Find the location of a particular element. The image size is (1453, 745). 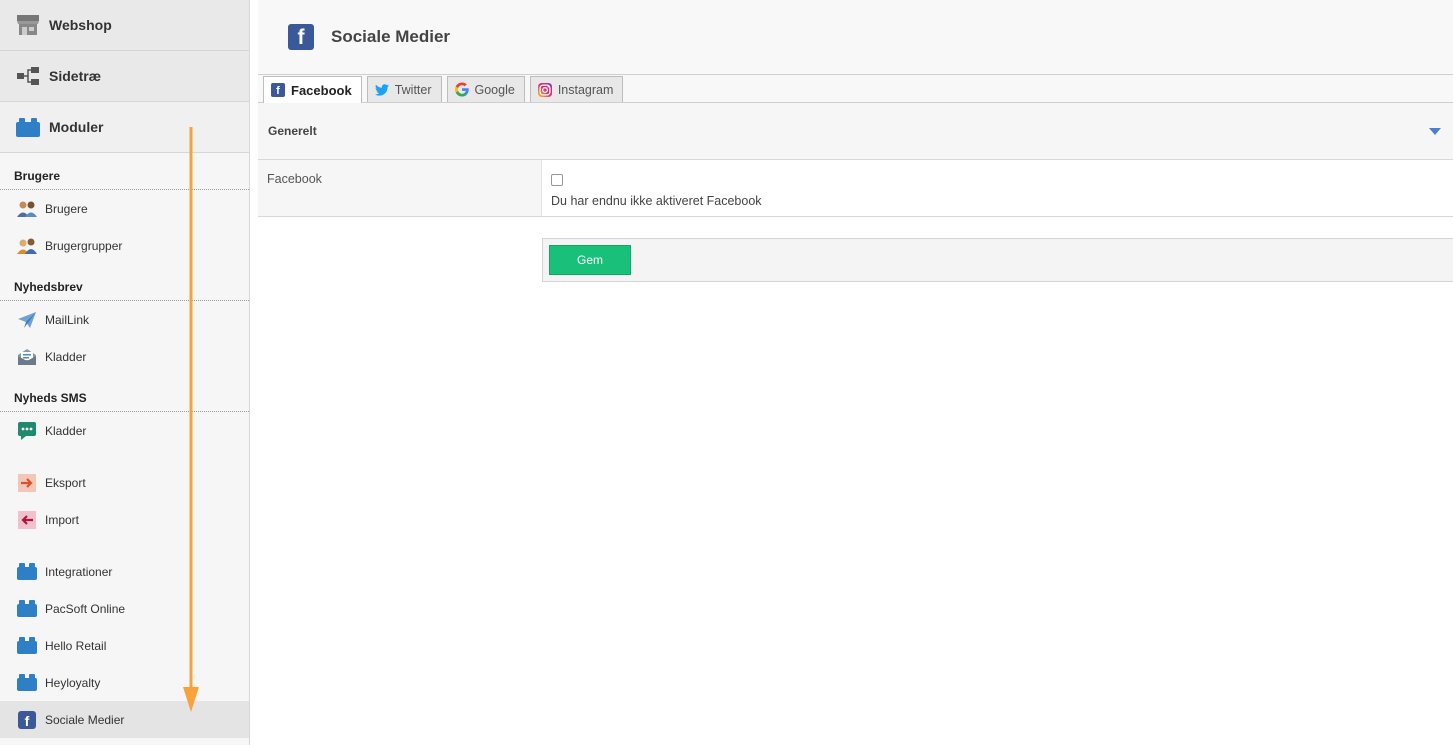

group-title-nyhedsbrev: Nyhedsbrev is located at coordinates (124, 282).